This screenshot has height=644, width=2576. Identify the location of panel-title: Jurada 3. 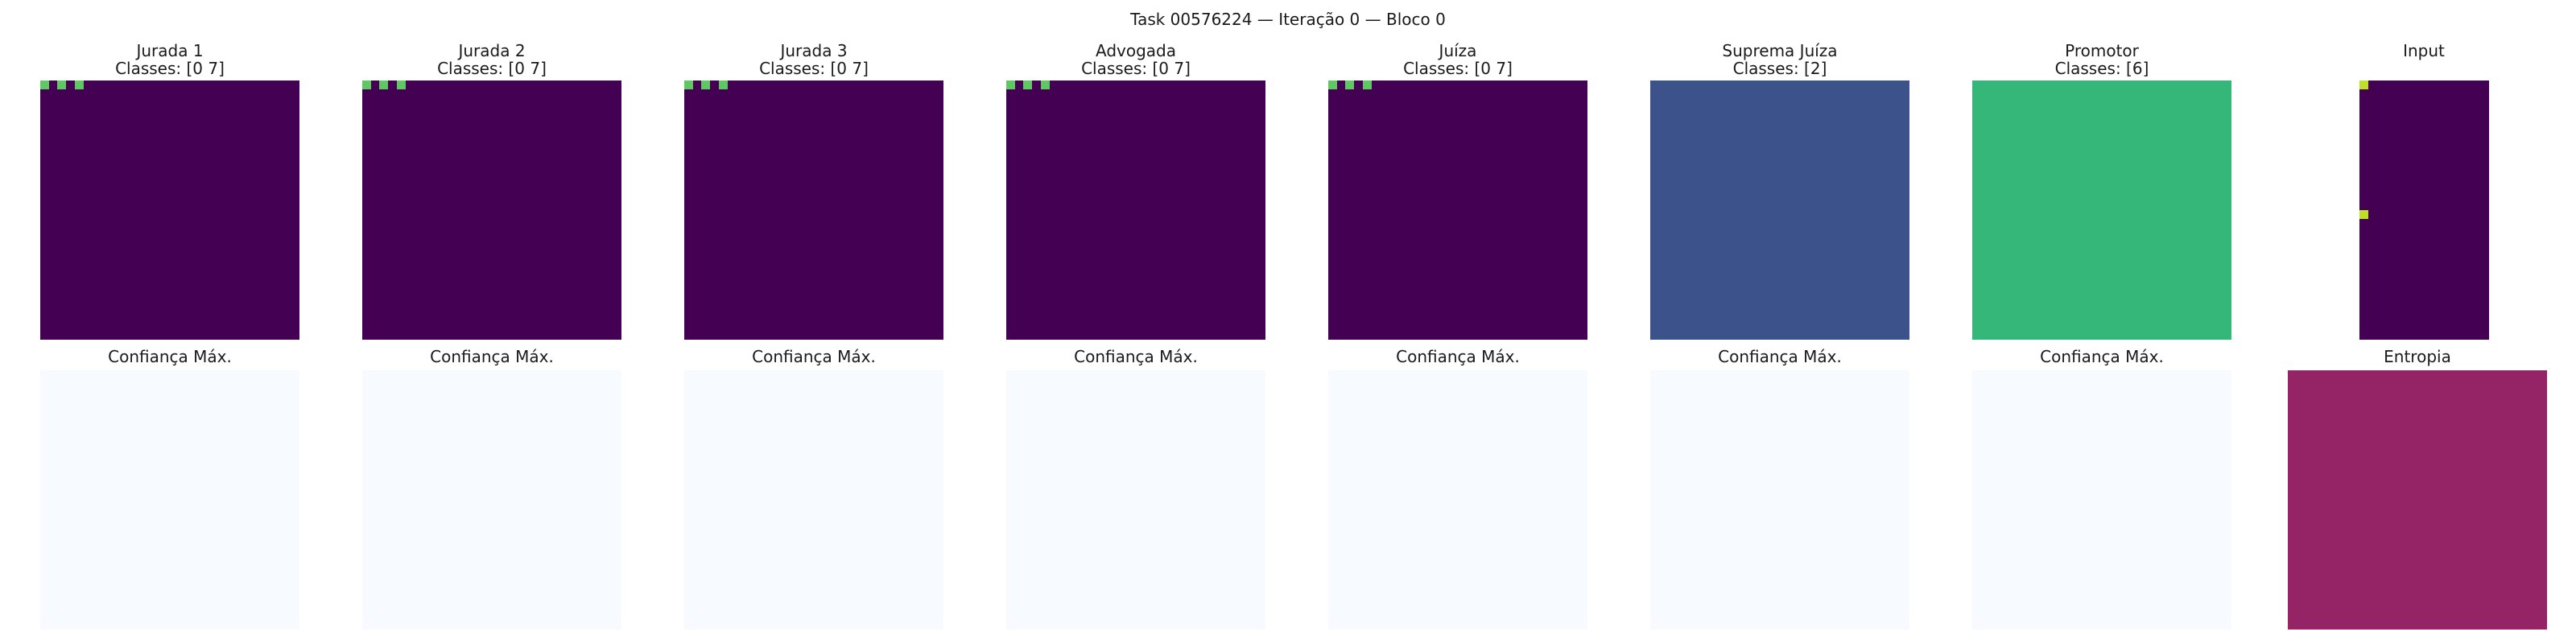
(814, 50).